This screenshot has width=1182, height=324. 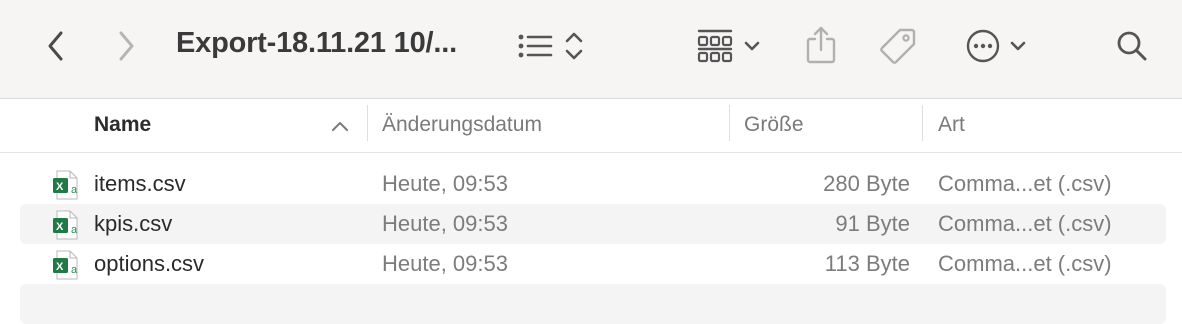 I want to click on more-actions-button, so click(x=996, y=46).